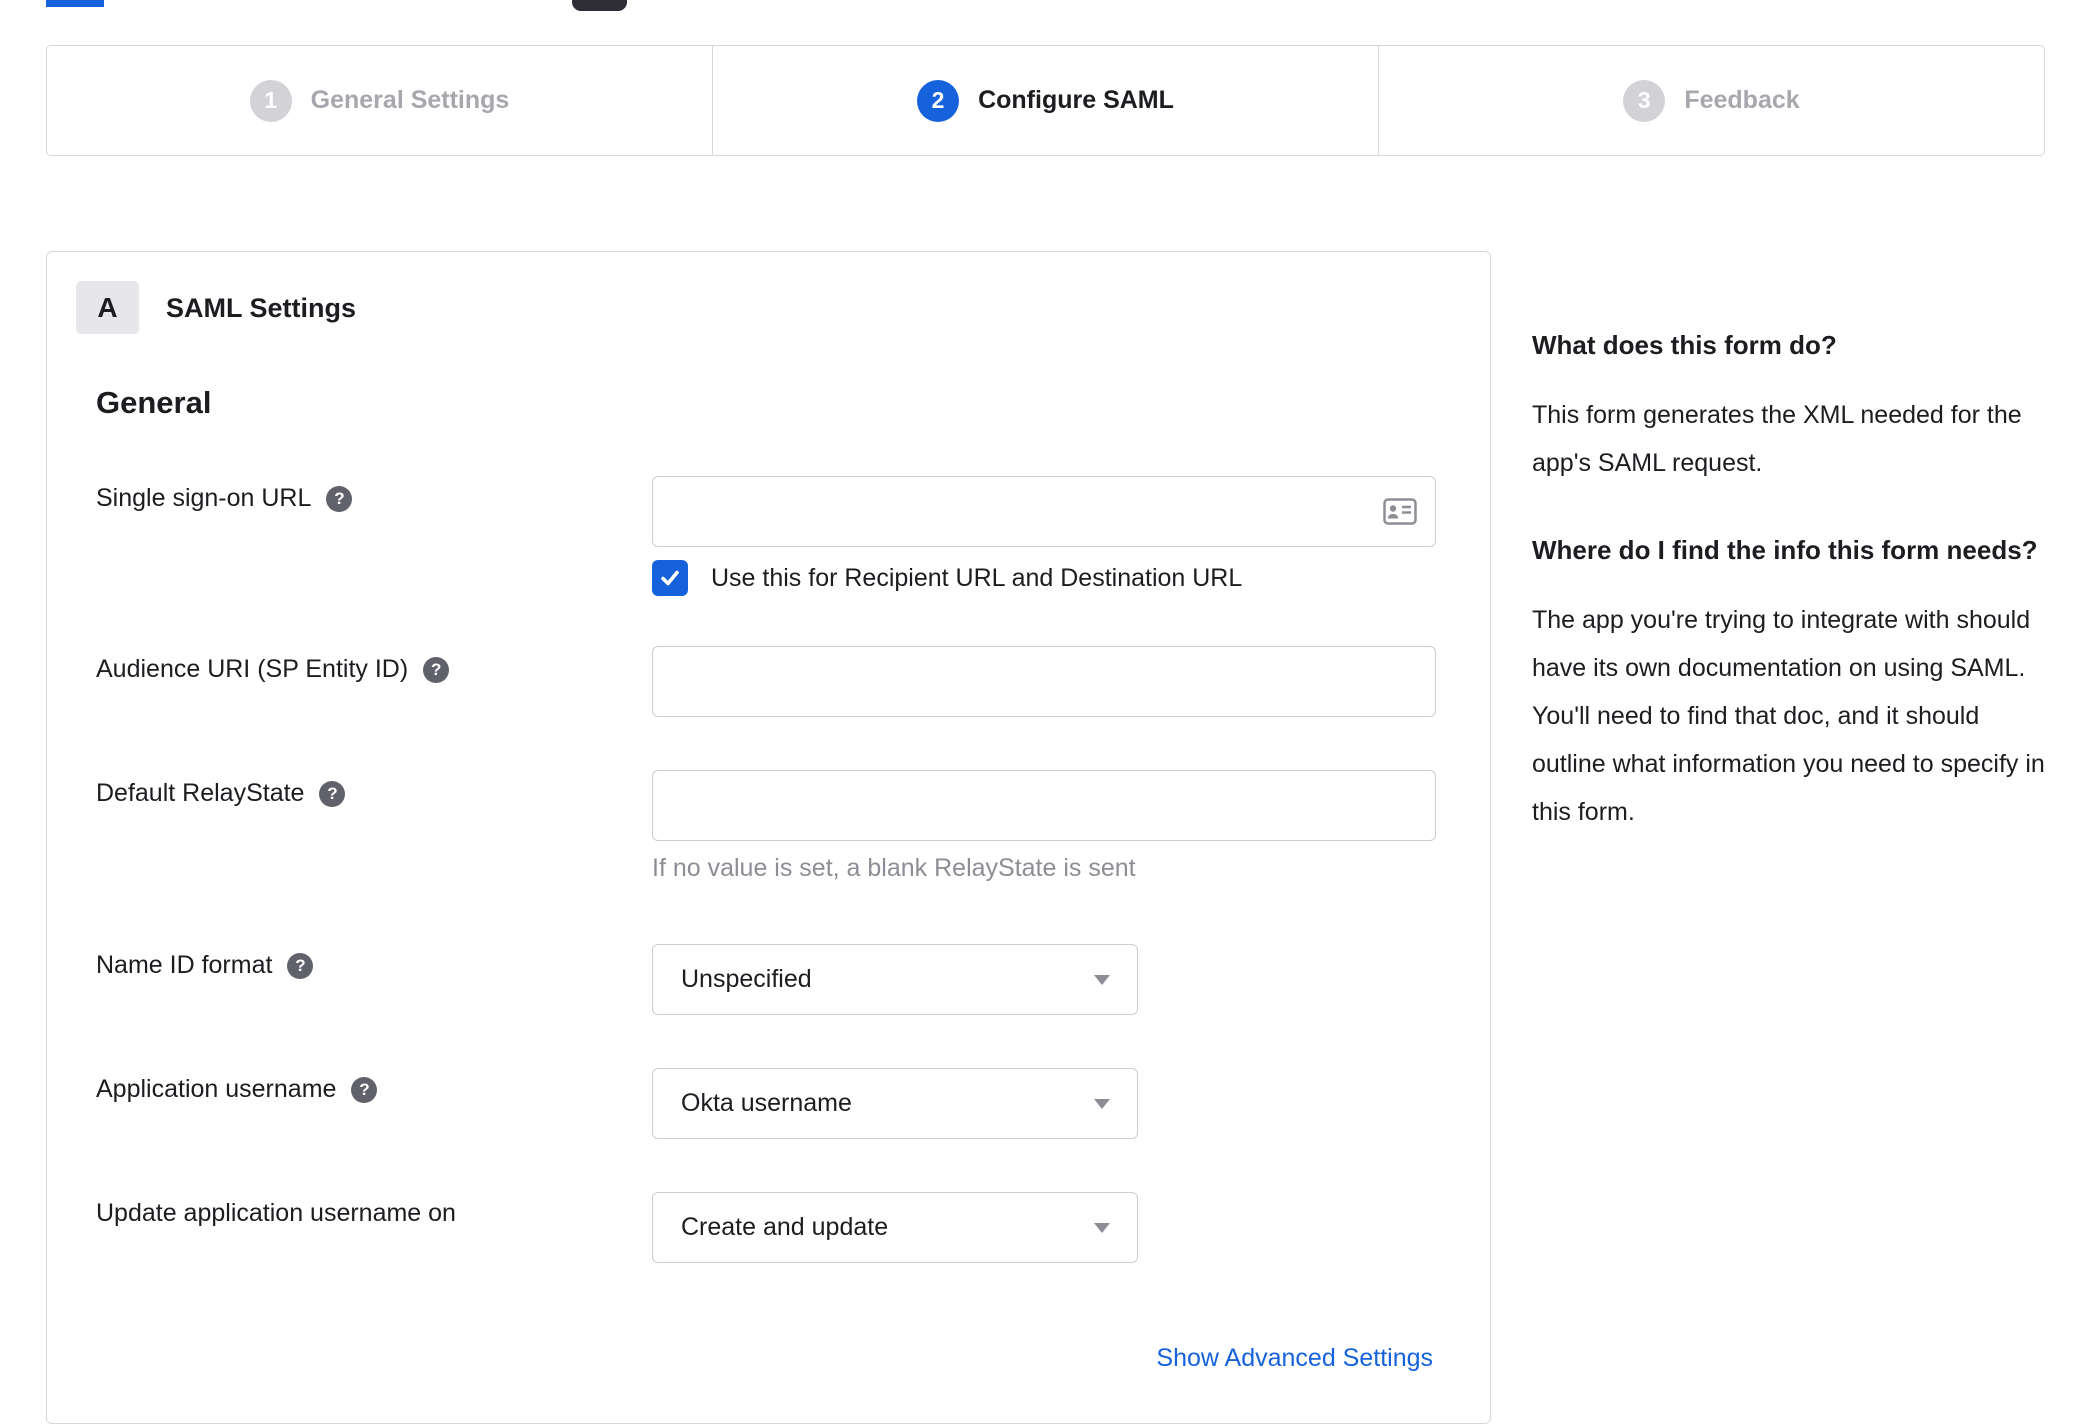 This screenshot has width=2092, height=1426. I want to click on step-1-label: General Settings, so click(410, 100).